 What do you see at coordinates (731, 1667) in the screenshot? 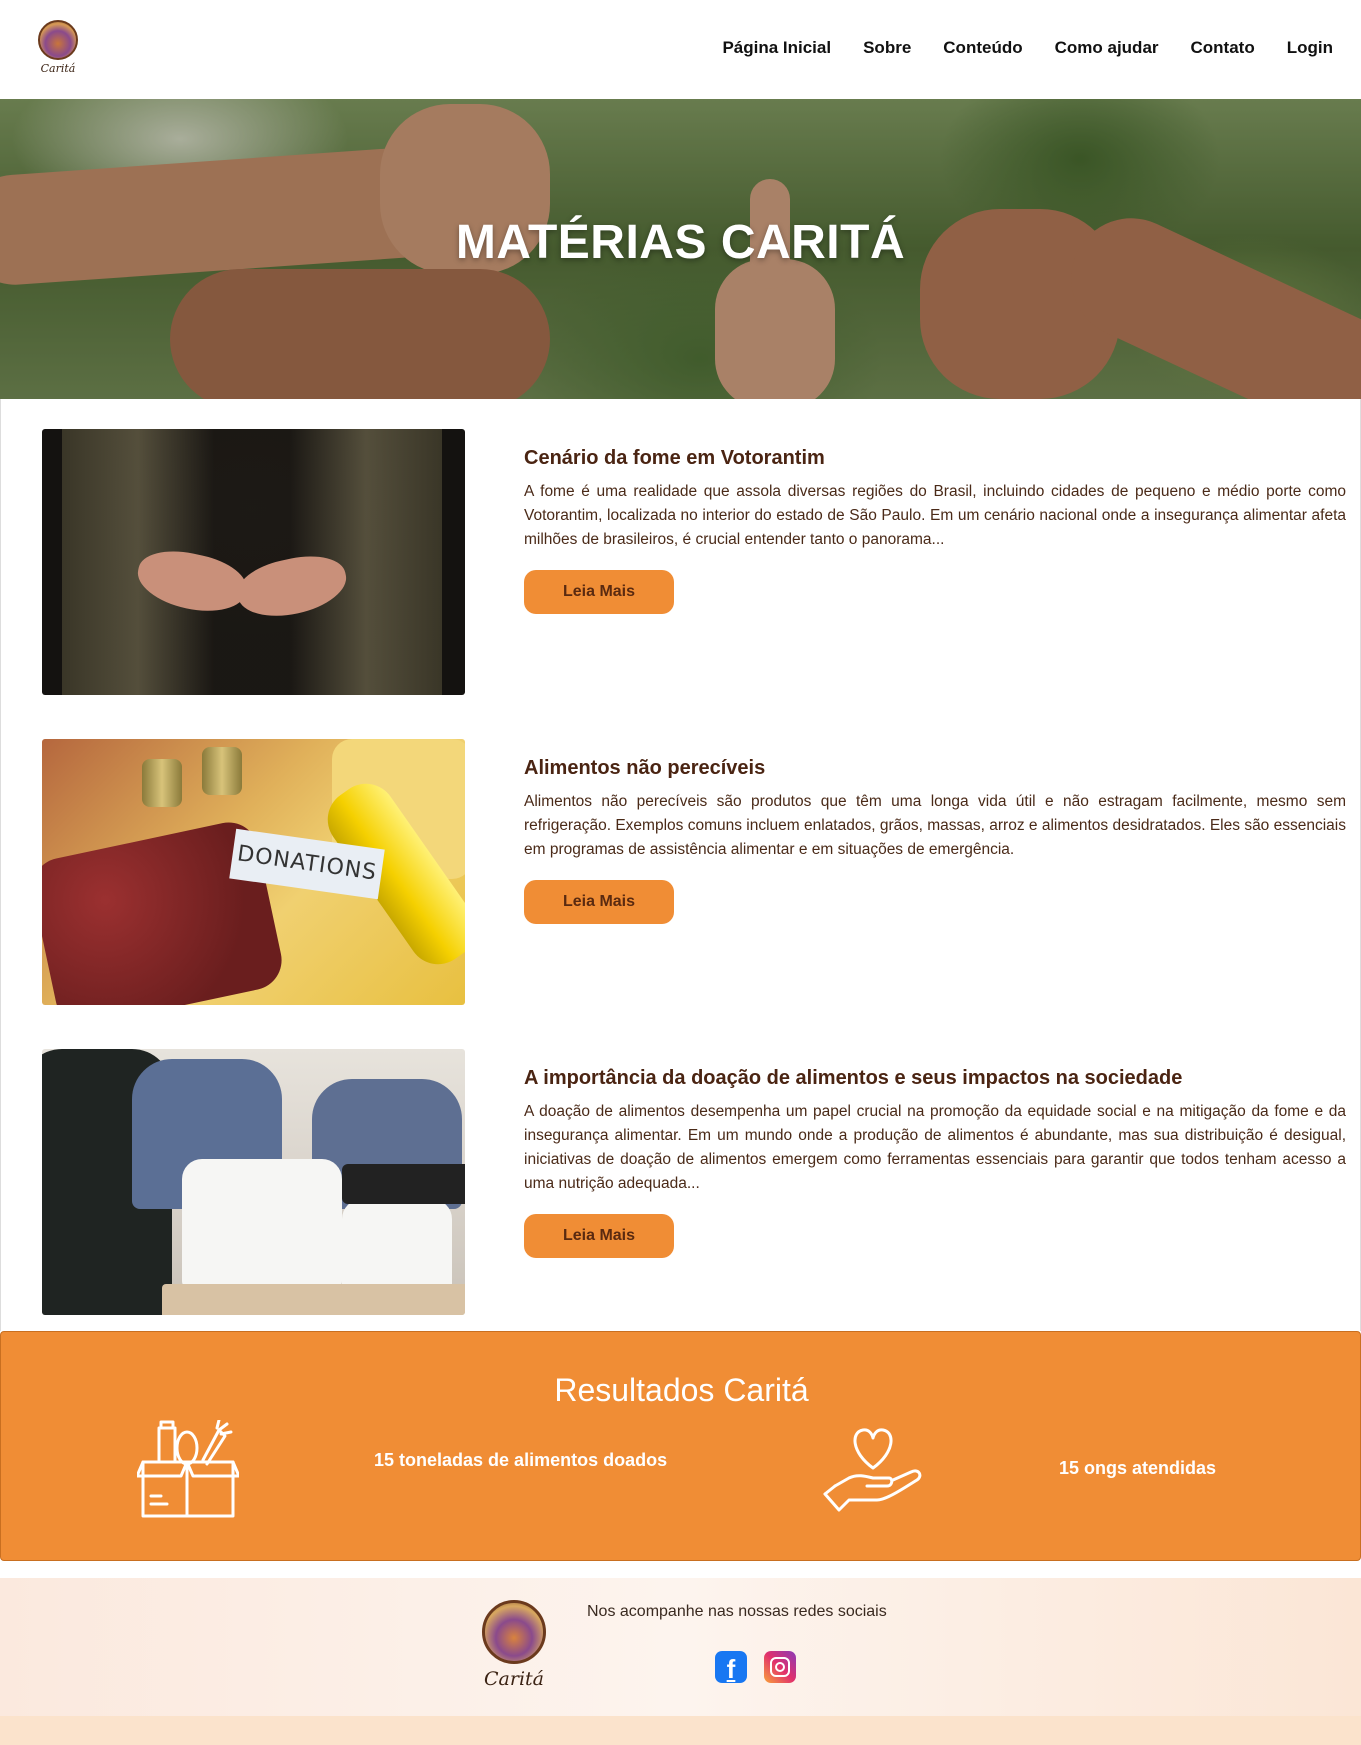
I see `facebook-icon: f` at bounding box center [731, 1667].